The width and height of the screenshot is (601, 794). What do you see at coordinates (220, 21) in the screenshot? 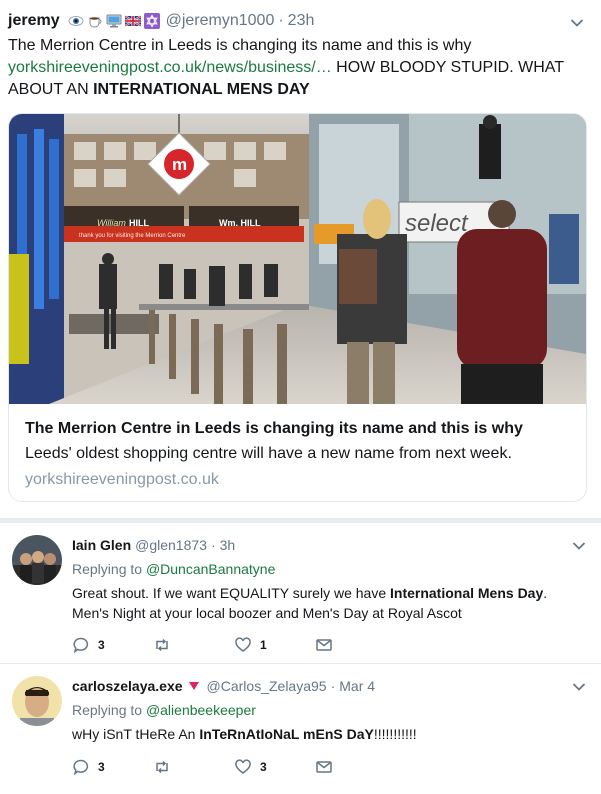
I see `author-handle: @jeremyn1000` at bounding box center [220, 21].